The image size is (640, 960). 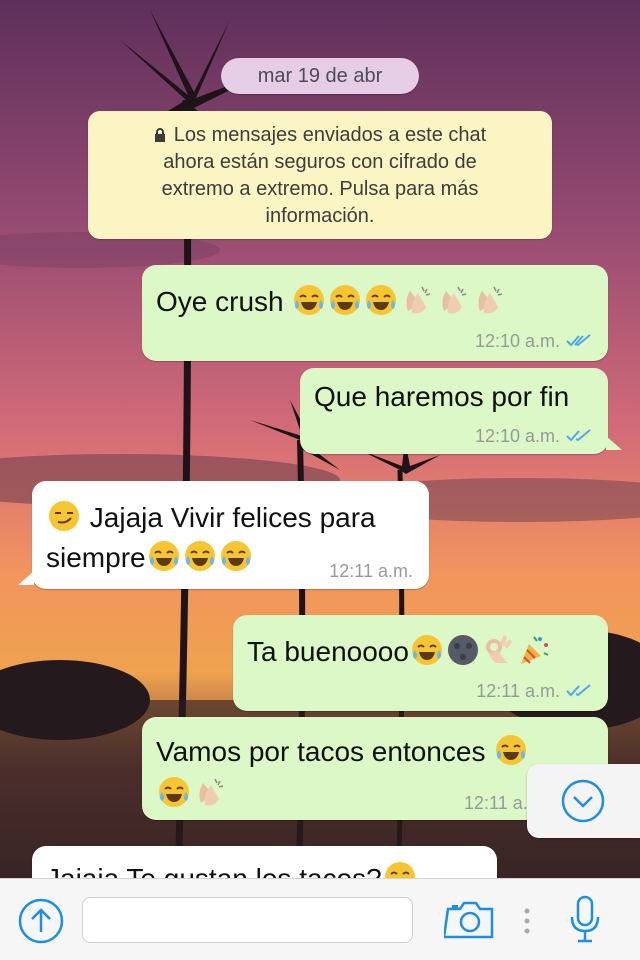 I want to click on scroll-to-bottom-button, so click(x=583, y=801).